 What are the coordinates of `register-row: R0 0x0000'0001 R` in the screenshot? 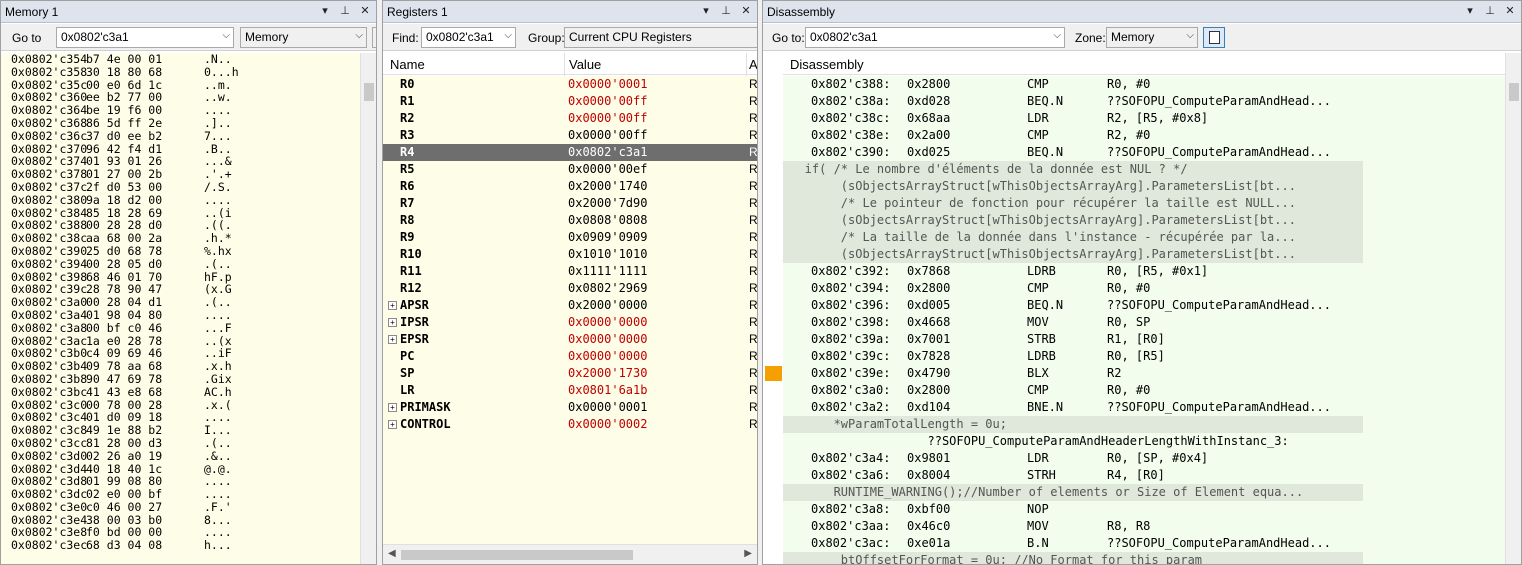 It's located at (570, 84).